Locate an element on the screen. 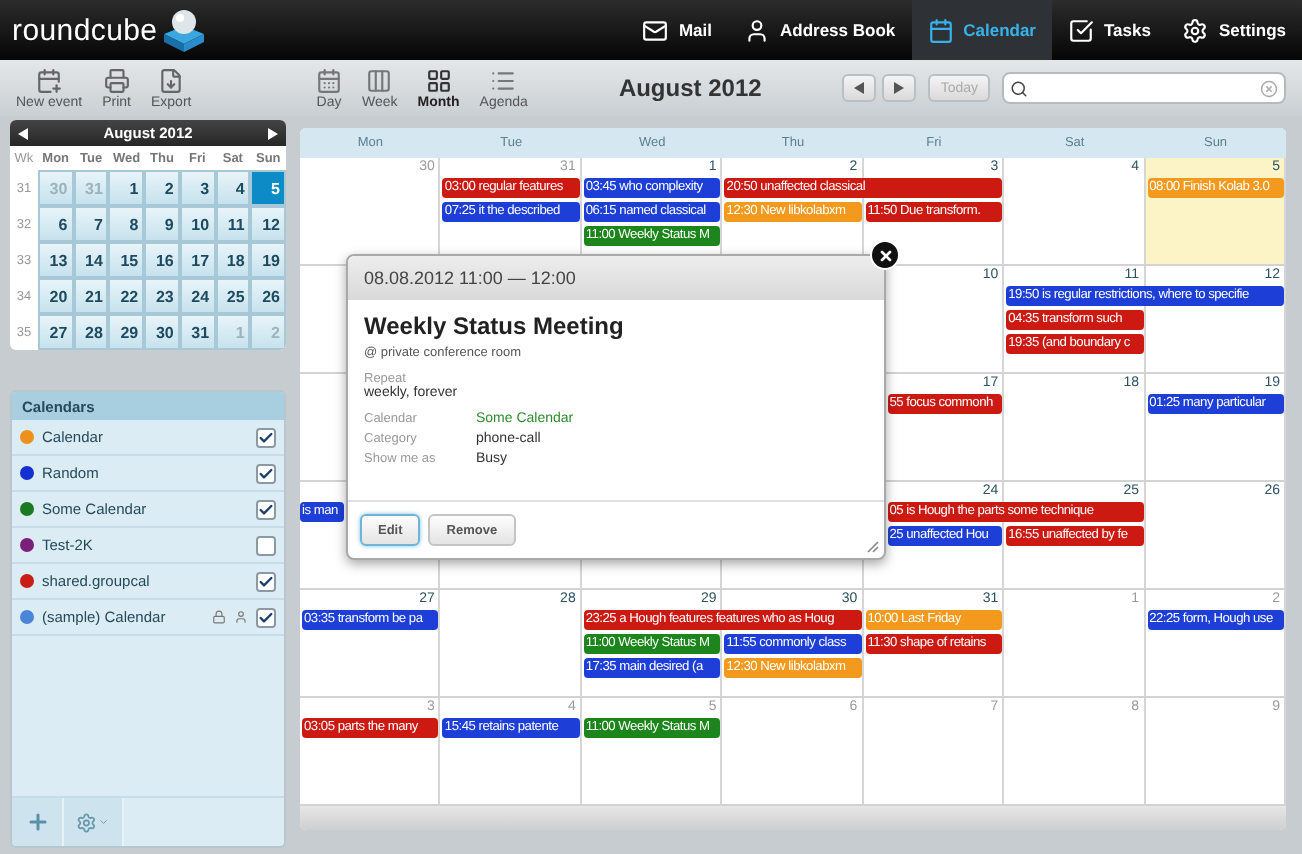  mini-day: 4 is located at coordinates (233, 188).